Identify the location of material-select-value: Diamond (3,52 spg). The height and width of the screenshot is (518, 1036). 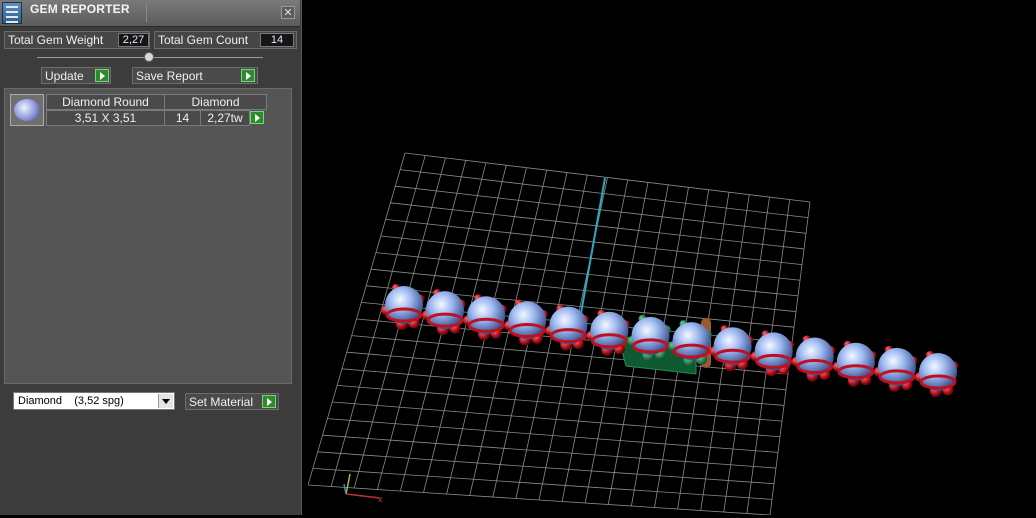
(71, 401).